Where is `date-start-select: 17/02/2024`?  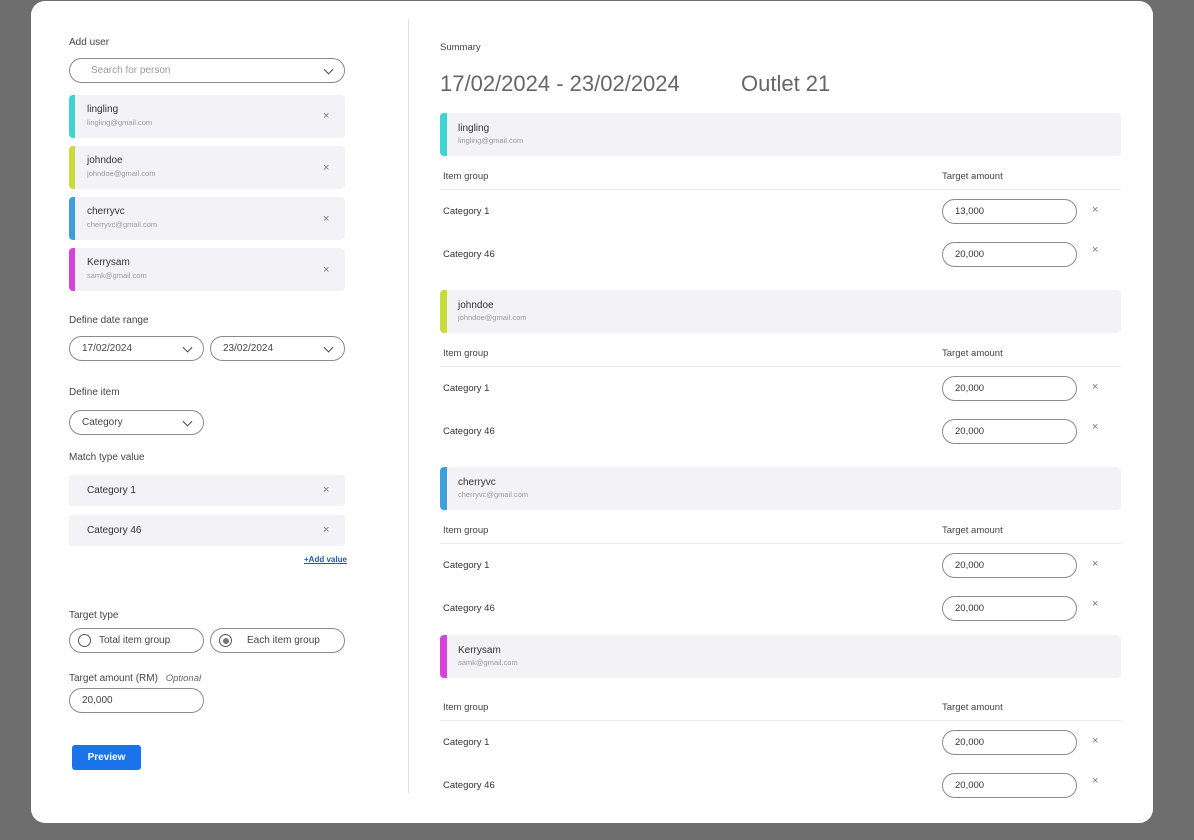 date-start-select: 17/02/2024 is located at coordinates (136, 348).